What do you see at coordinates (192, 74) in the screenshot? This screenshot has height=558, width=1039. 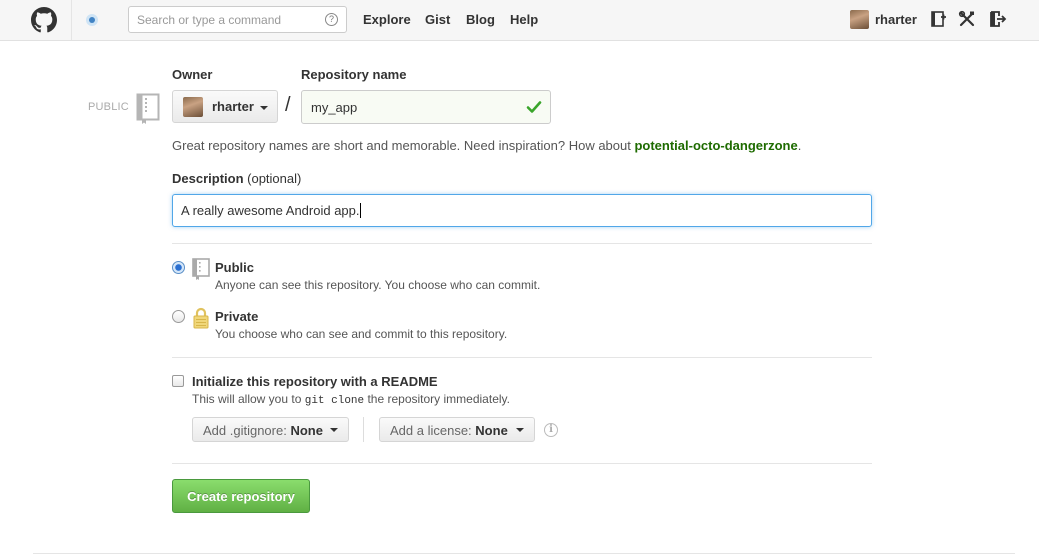 I see `owner-label: Owner` at bounding box center [192, 74].